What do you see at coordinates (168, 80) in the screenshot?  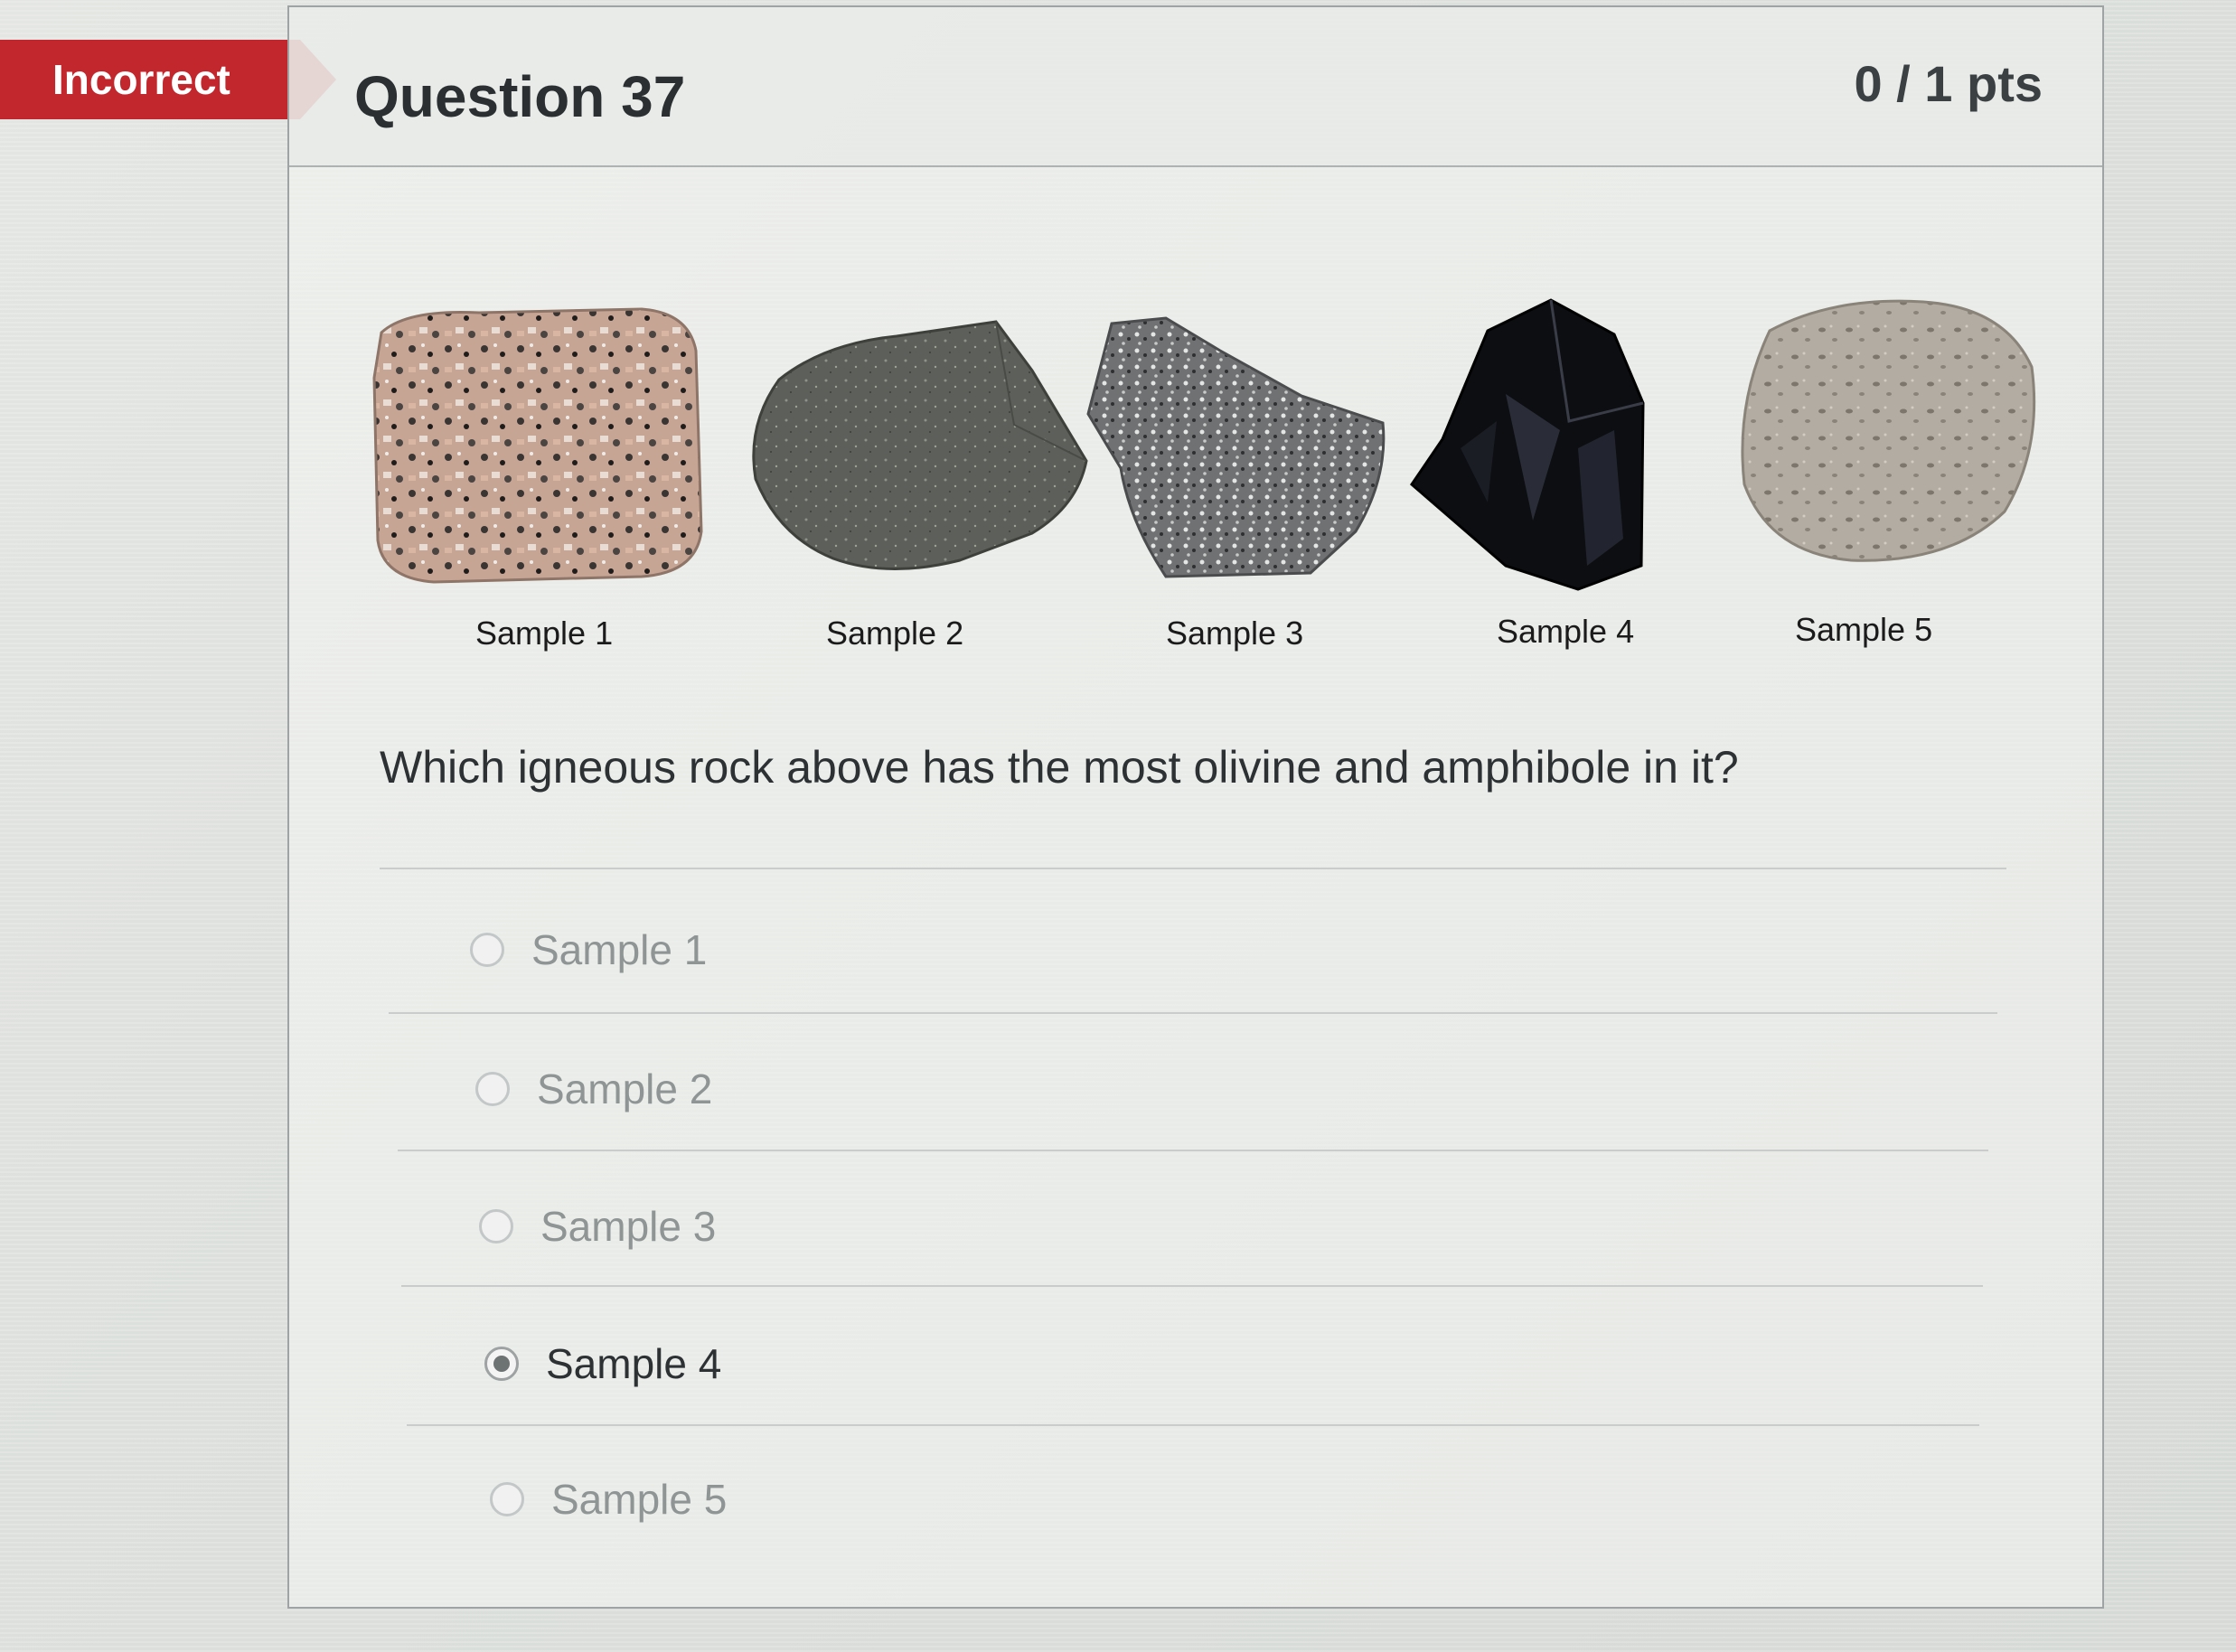 I see `incorrect-banner: Incorrect` at bounding box center [168, 80].